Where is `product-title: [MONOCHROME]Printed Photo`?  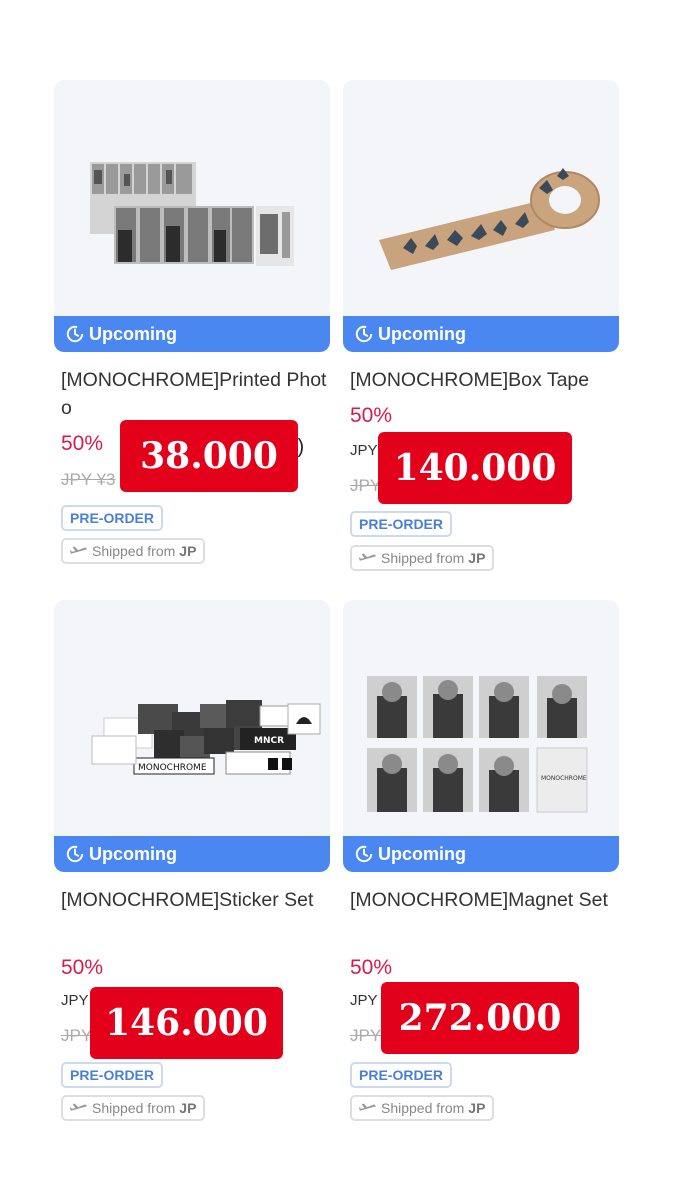
product-title: [MONOCHROME]Printed Photo is located at coordinates (194, 394).